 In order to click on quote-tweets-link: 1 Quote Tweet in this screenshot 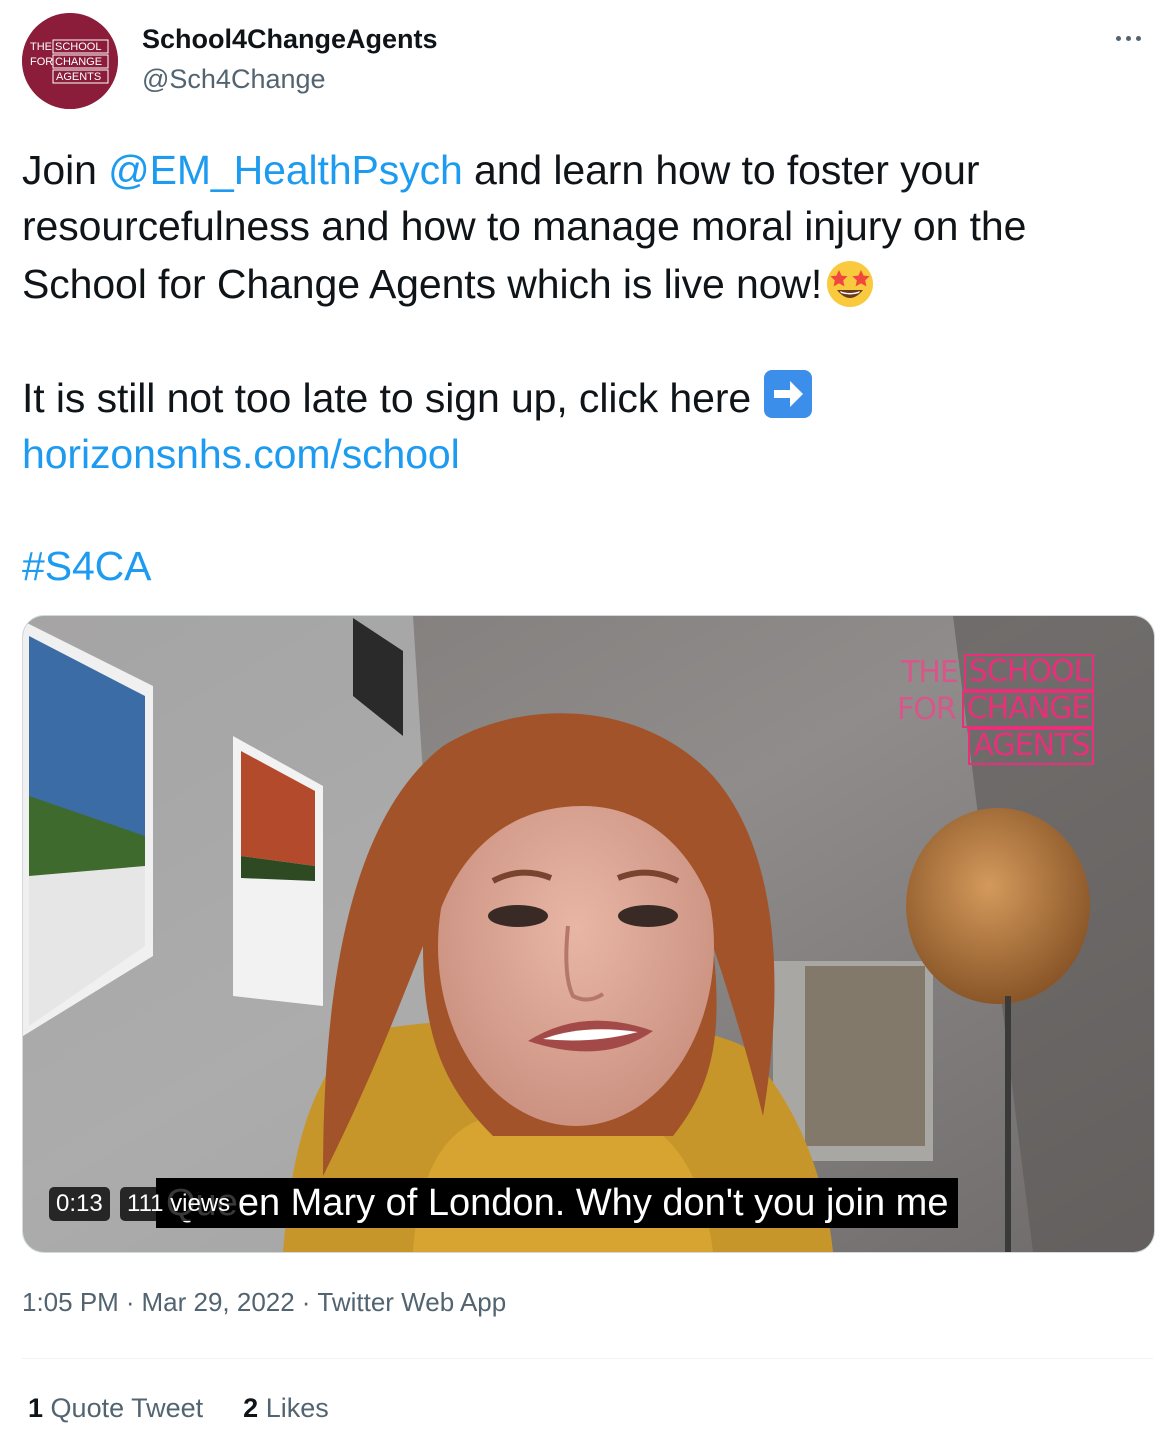, I will do `click(115, 1408)`.